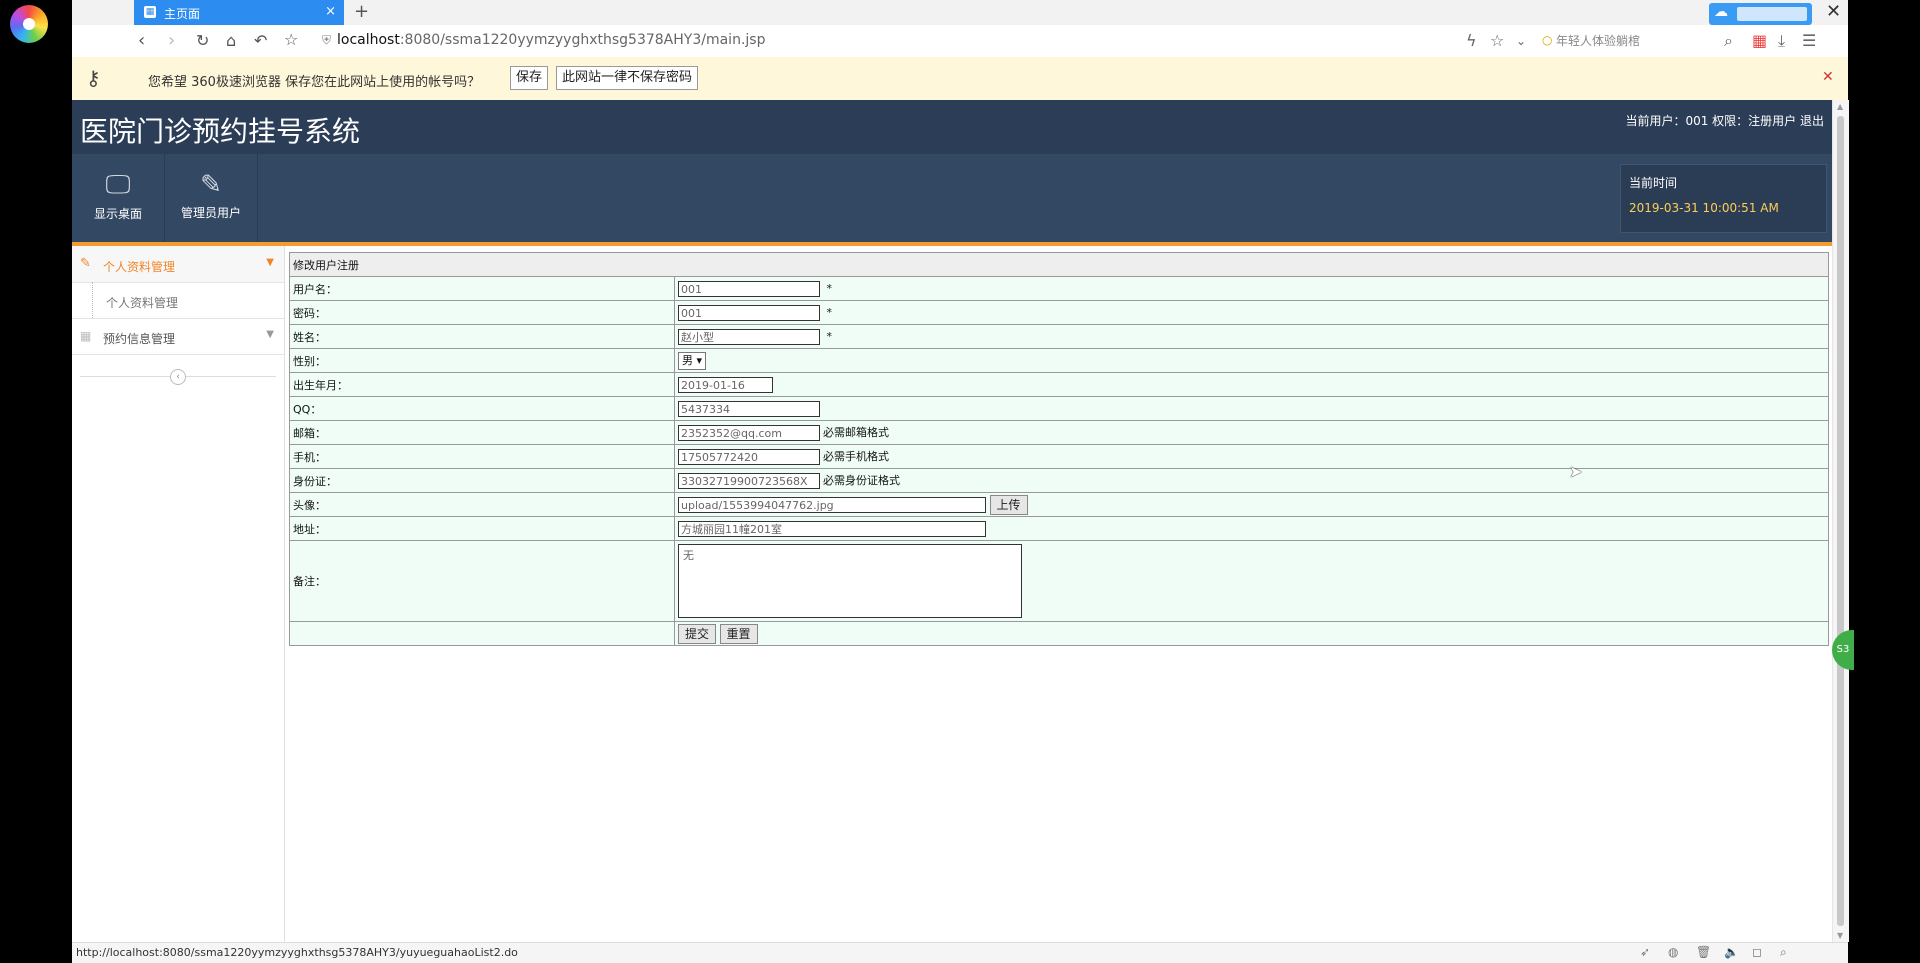 This screenshot has width=1920, height=963. What do you see at coordinates (749, 408) in the screenshot?
I see `qq-input: 5437334` at bounding box center [749, 408].